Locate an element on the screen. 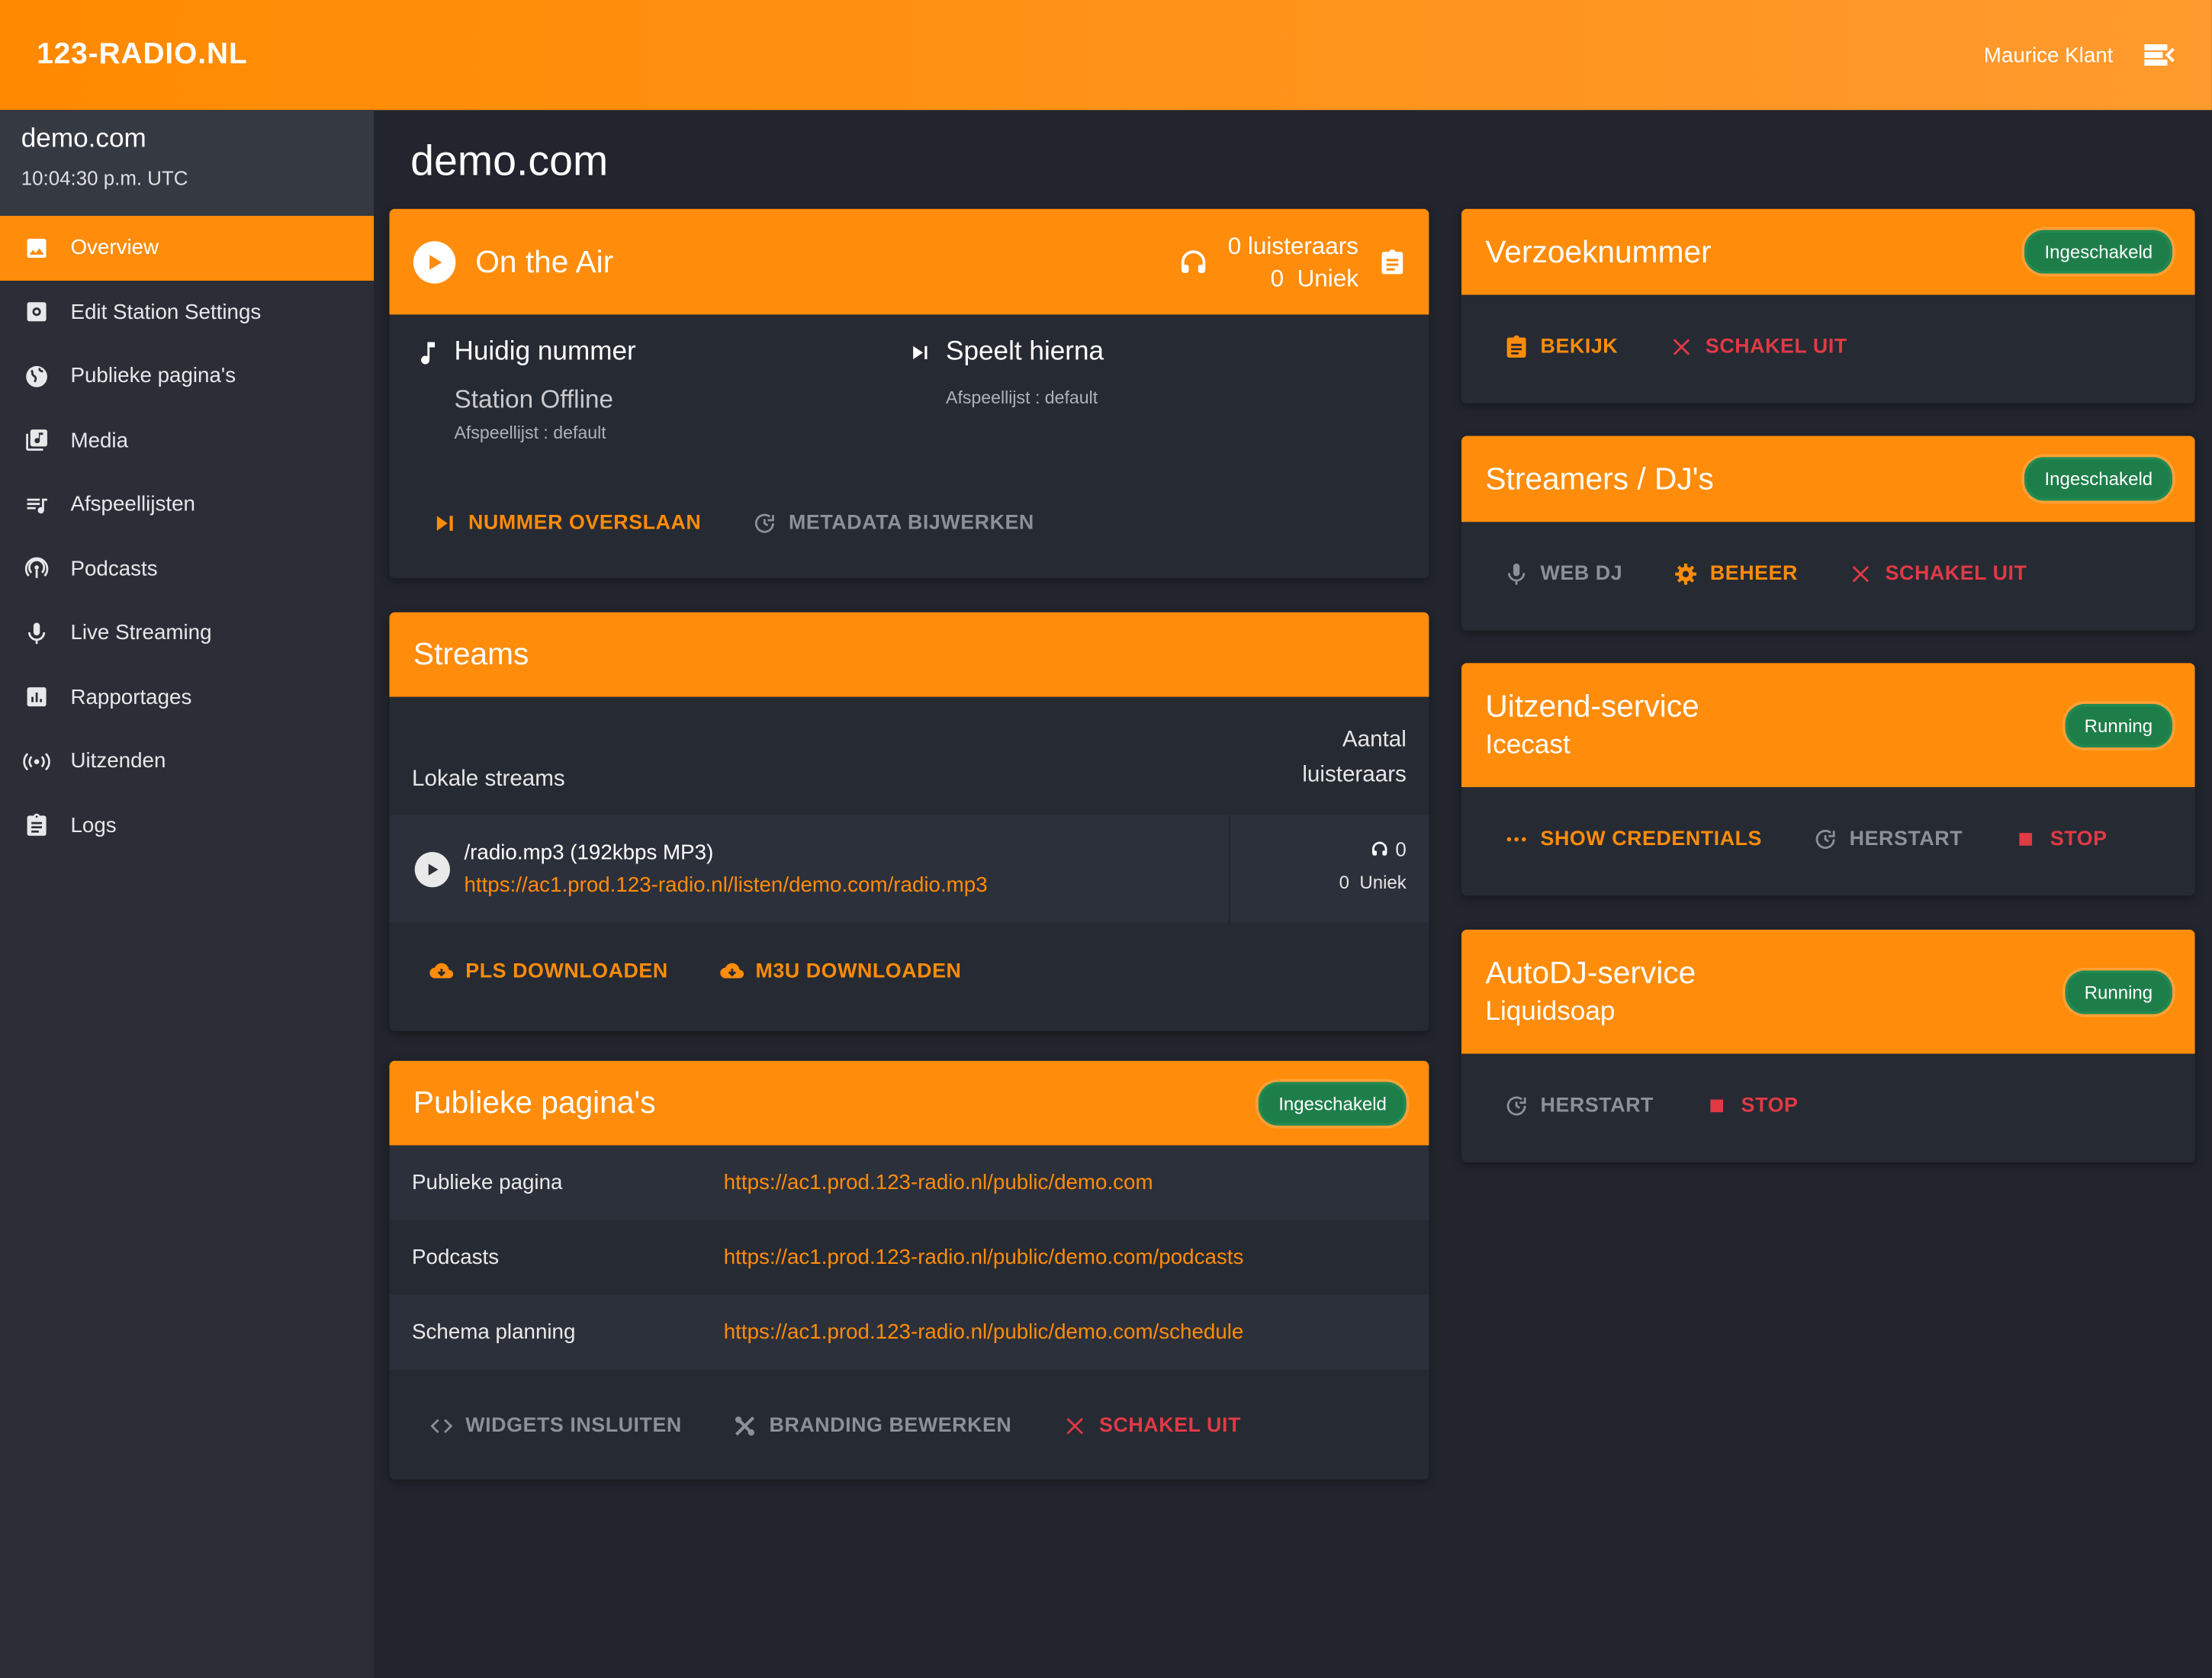  queue-music-icon is located at coordinates (37, 504).